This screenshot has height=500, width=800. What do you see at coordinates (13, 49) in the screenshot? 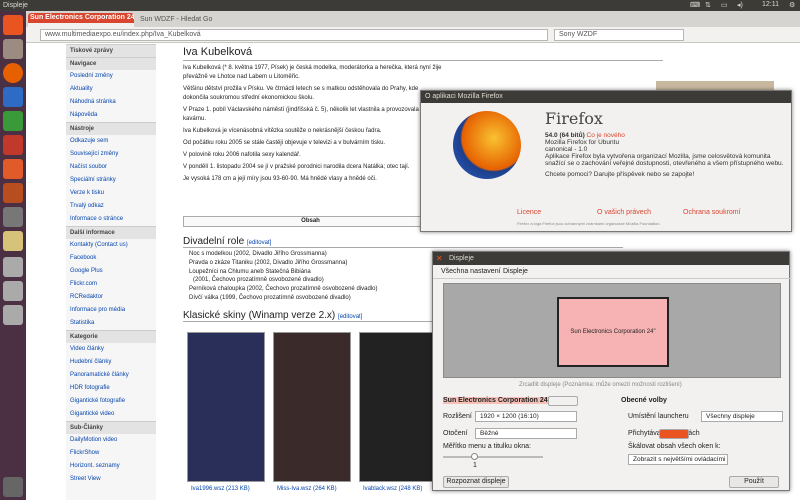
I see `files-icon` at bounding box center [13, 49].